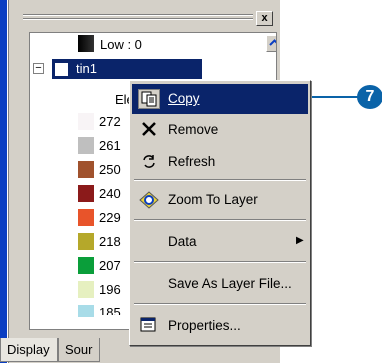  Describe the element at coordinates (110, 169) in the screenshot. I see `class-label: 250` at that location.